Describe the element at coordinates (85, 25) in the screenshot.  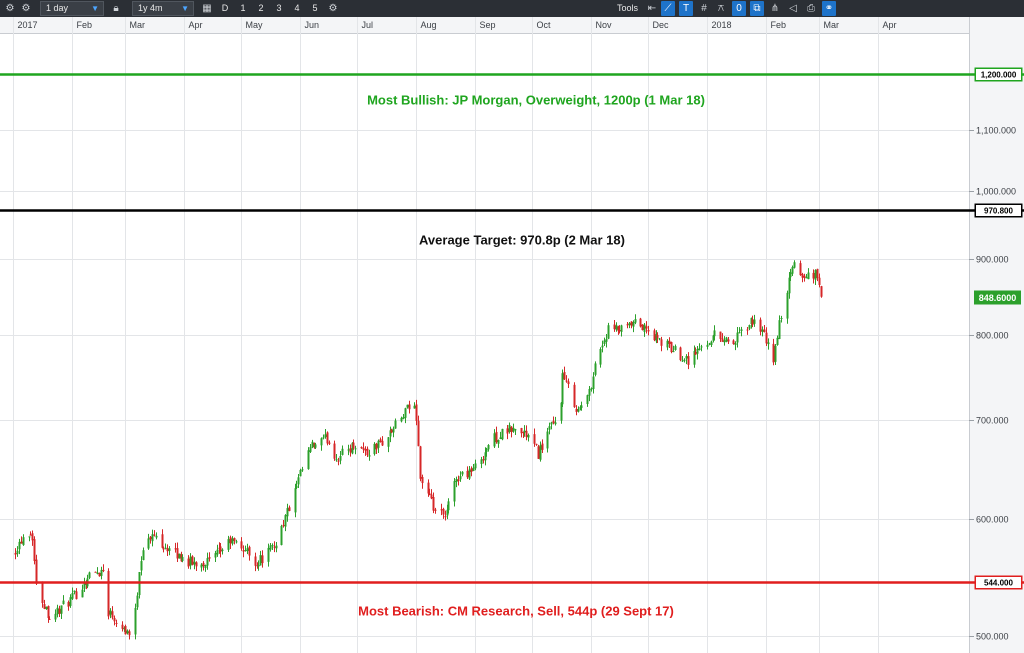
I see `x-tick-label: Feb` at that location.